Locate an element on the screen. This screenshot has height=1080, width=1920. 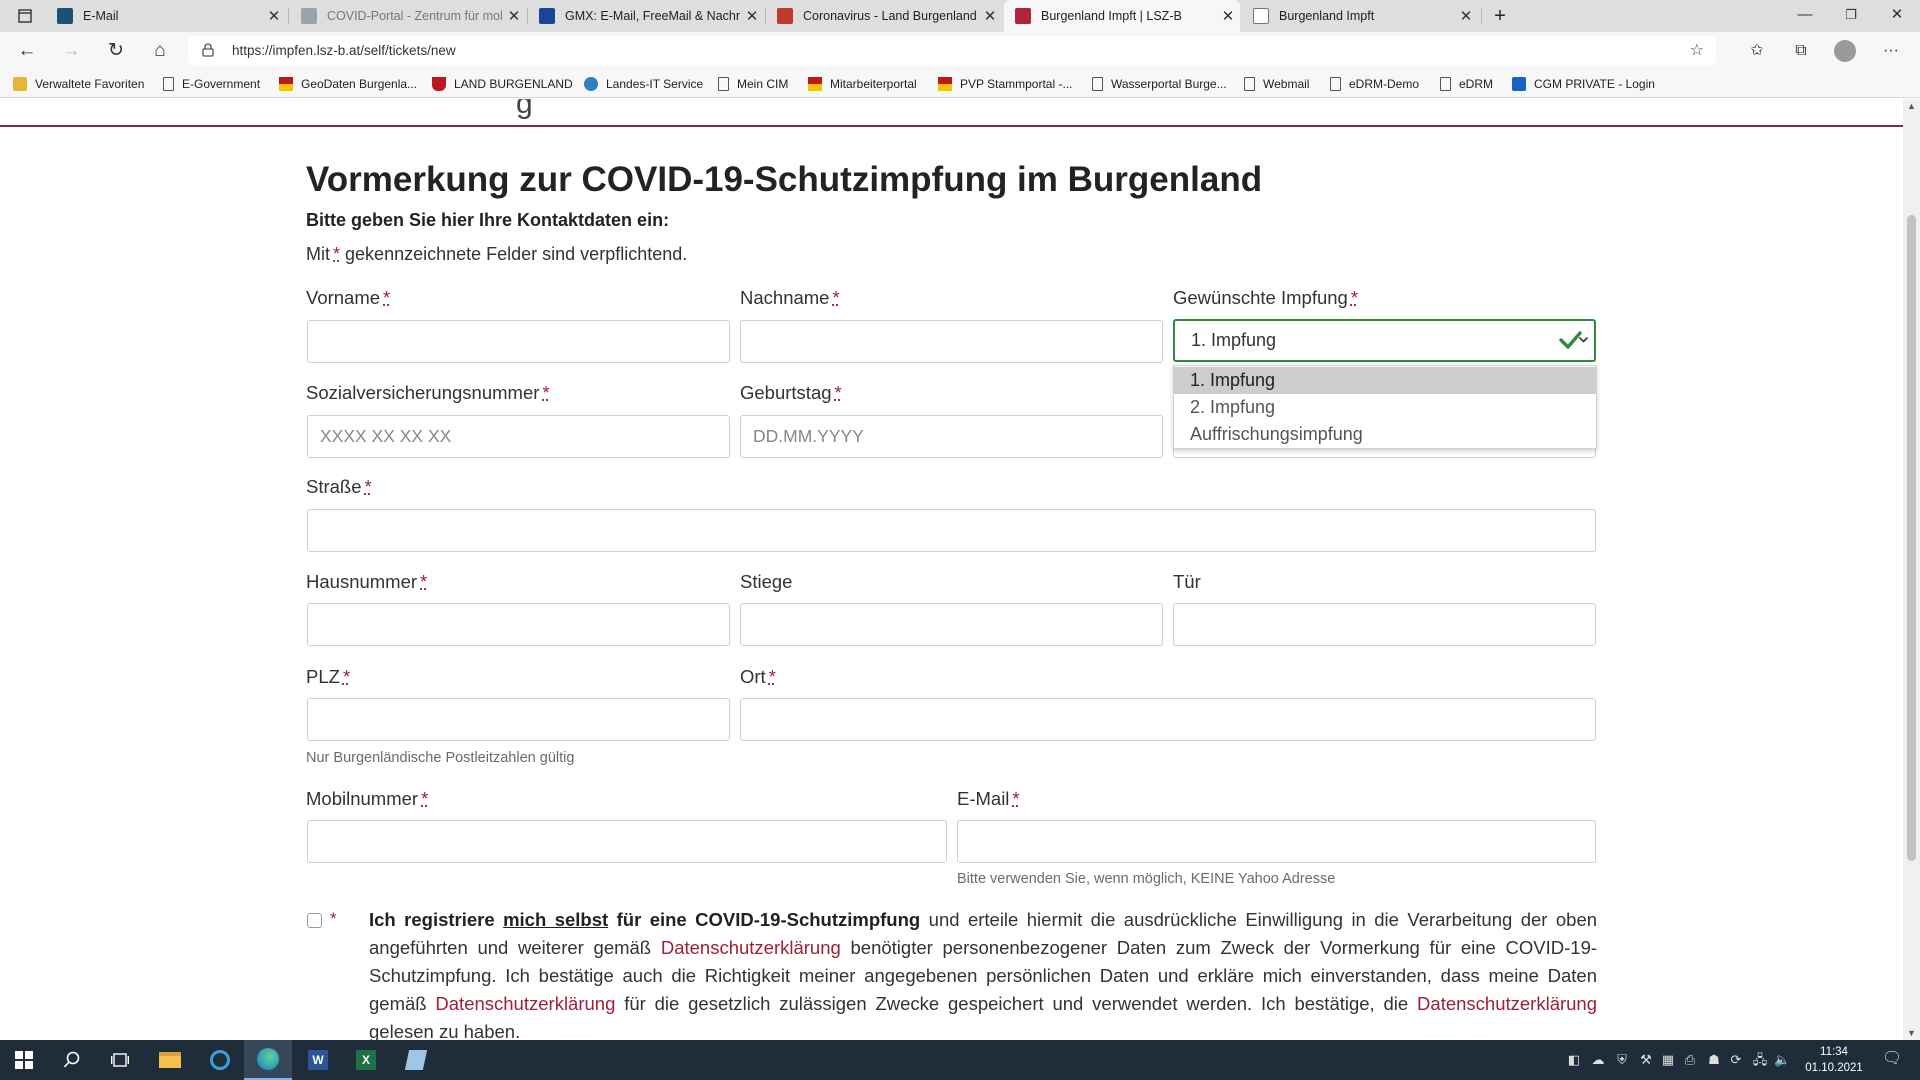
add-favorite-icon: ☆ is located at coordinates (1697, 51).